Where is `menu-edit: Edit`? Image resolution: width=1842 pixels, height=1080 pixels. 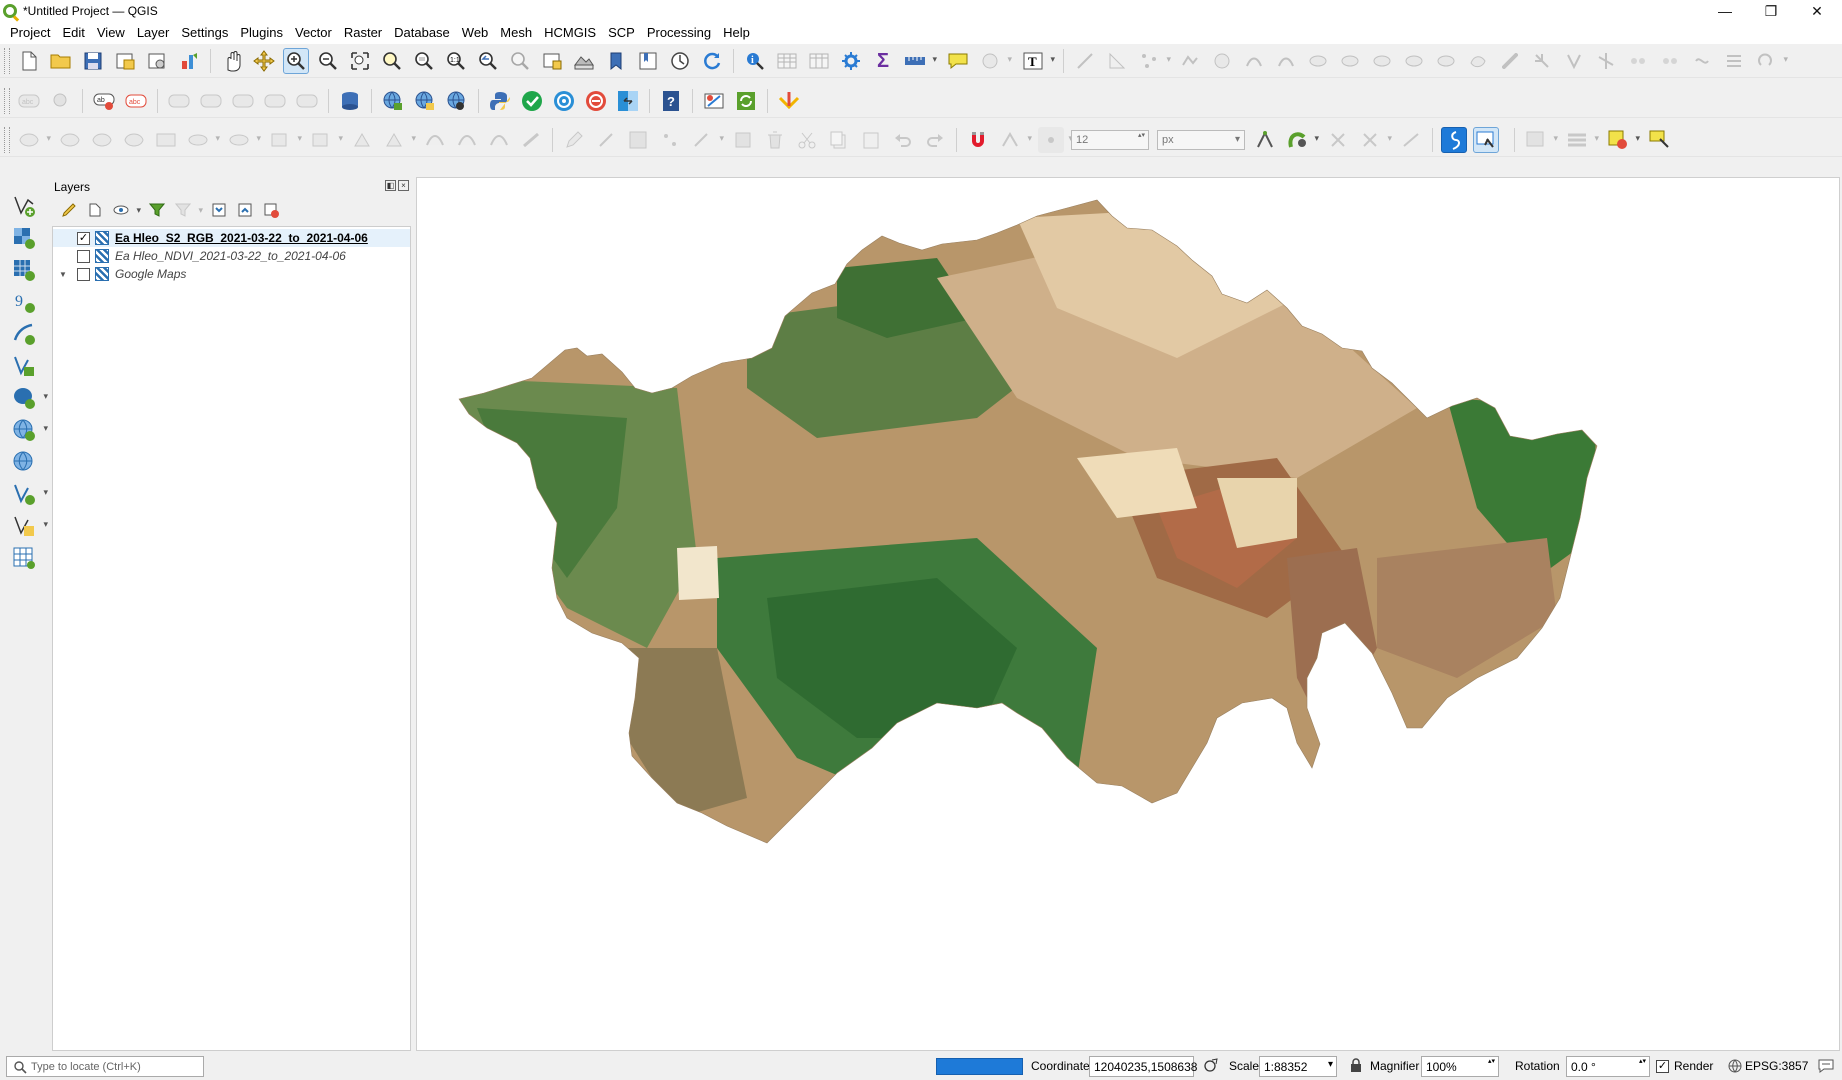 menu-edit: Edit is located at coordinates (73, 33).